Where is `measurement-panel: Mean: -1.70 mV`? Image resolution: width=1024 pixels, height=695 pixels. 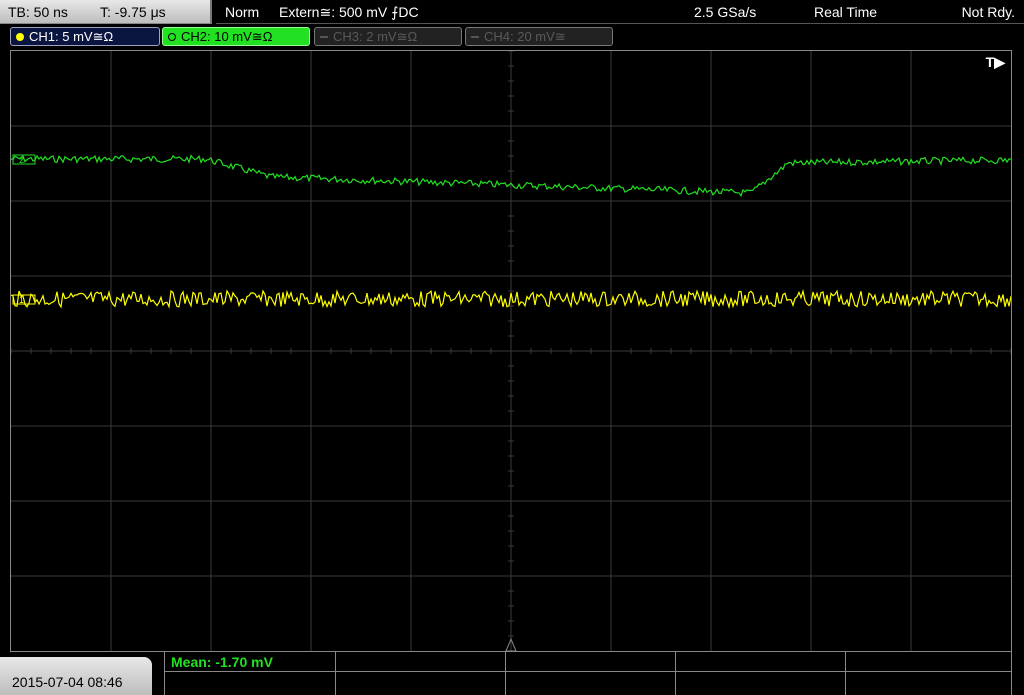 measurement-panel: Mean: -1.70 mV is located at coordinates (588, 673).